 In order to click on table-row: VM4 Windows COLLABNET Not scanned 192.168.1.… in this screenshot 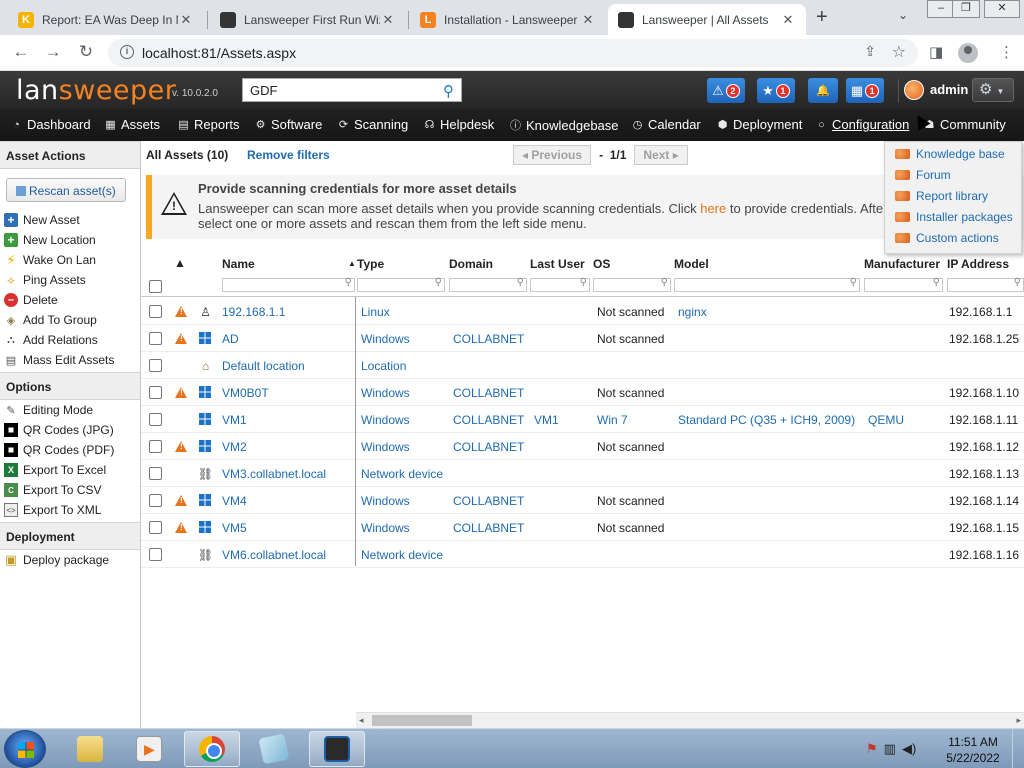, I will do `click(582, 500)`.